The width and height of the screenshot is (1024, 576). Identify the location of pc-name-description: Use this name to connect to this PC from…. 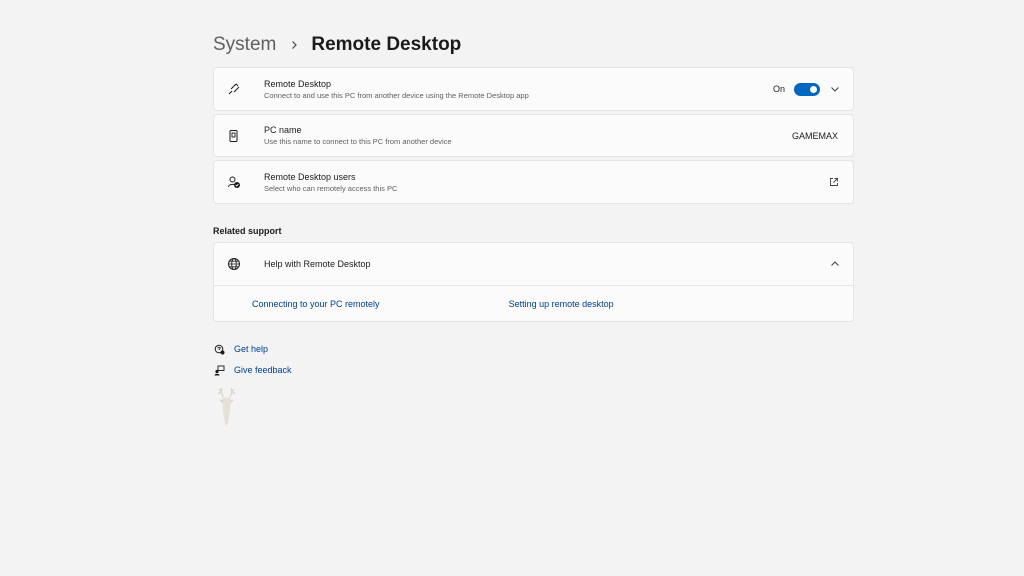
(358, 141).